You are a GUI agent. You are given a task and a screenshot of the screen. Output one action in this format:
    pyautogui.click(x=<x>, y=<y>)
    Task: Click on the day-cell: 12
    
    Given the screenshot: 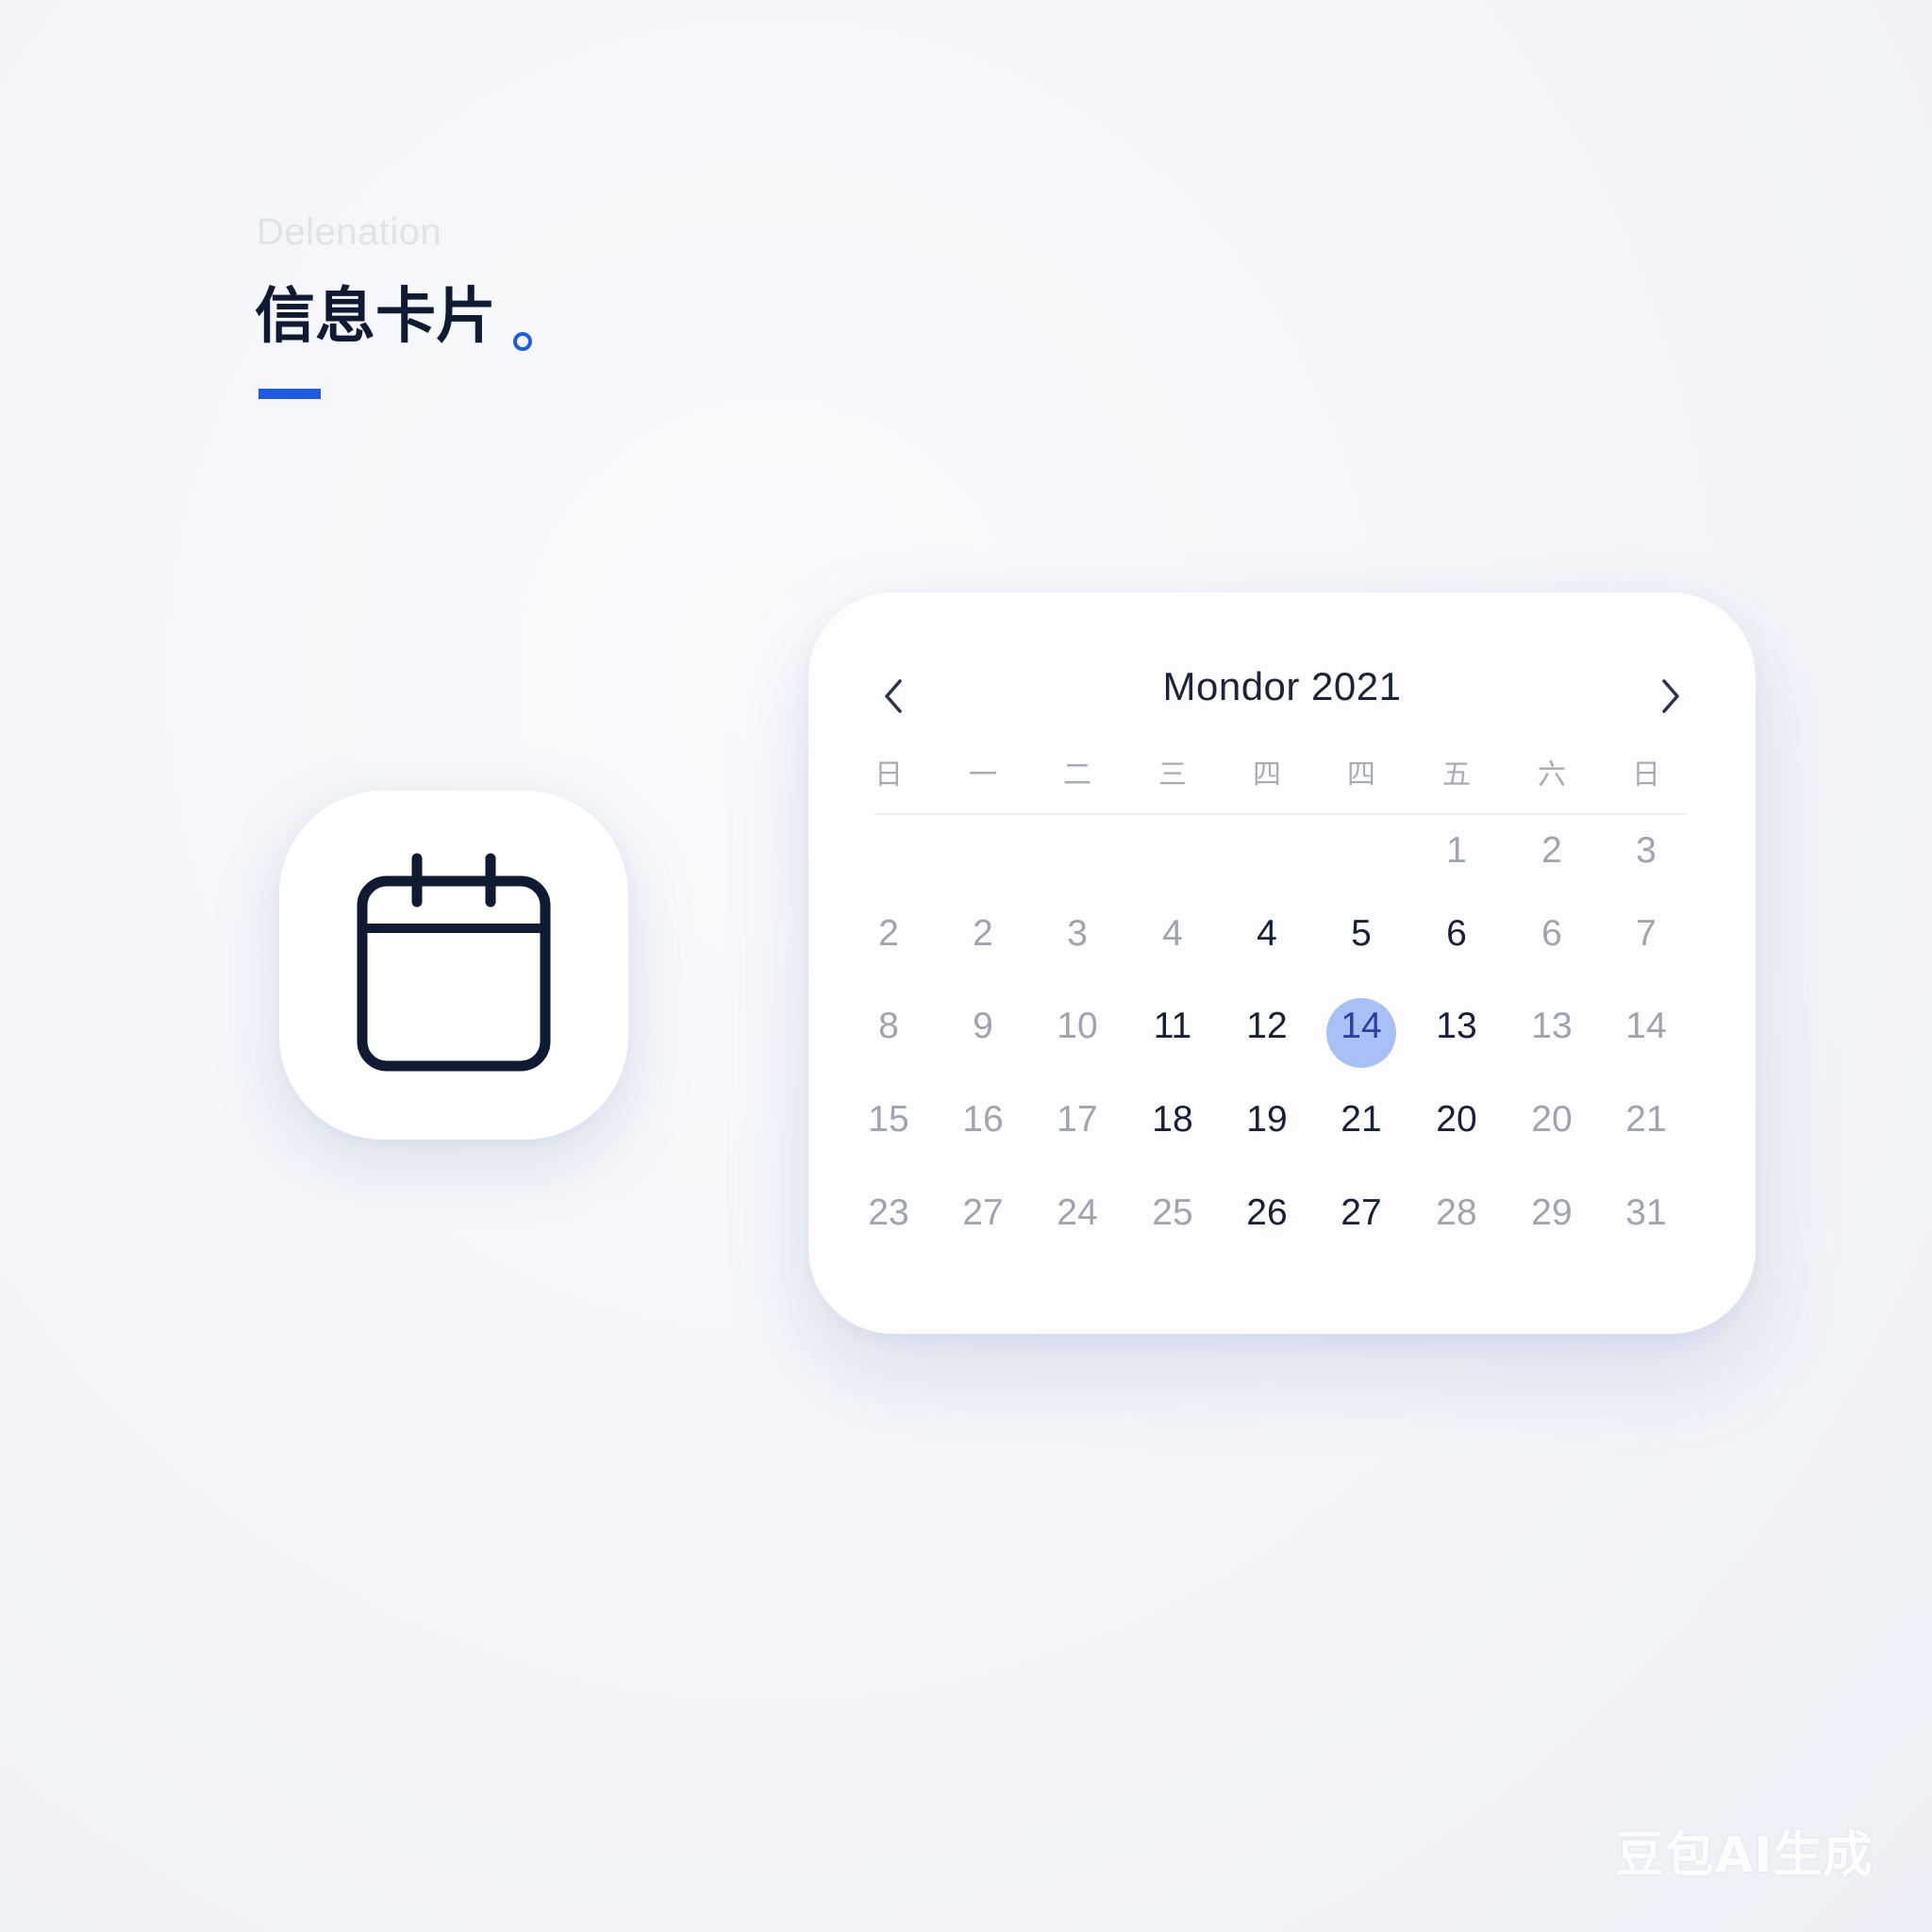 What is the action you would take?
    pyautogui.click(x=1267, y=1027)
    